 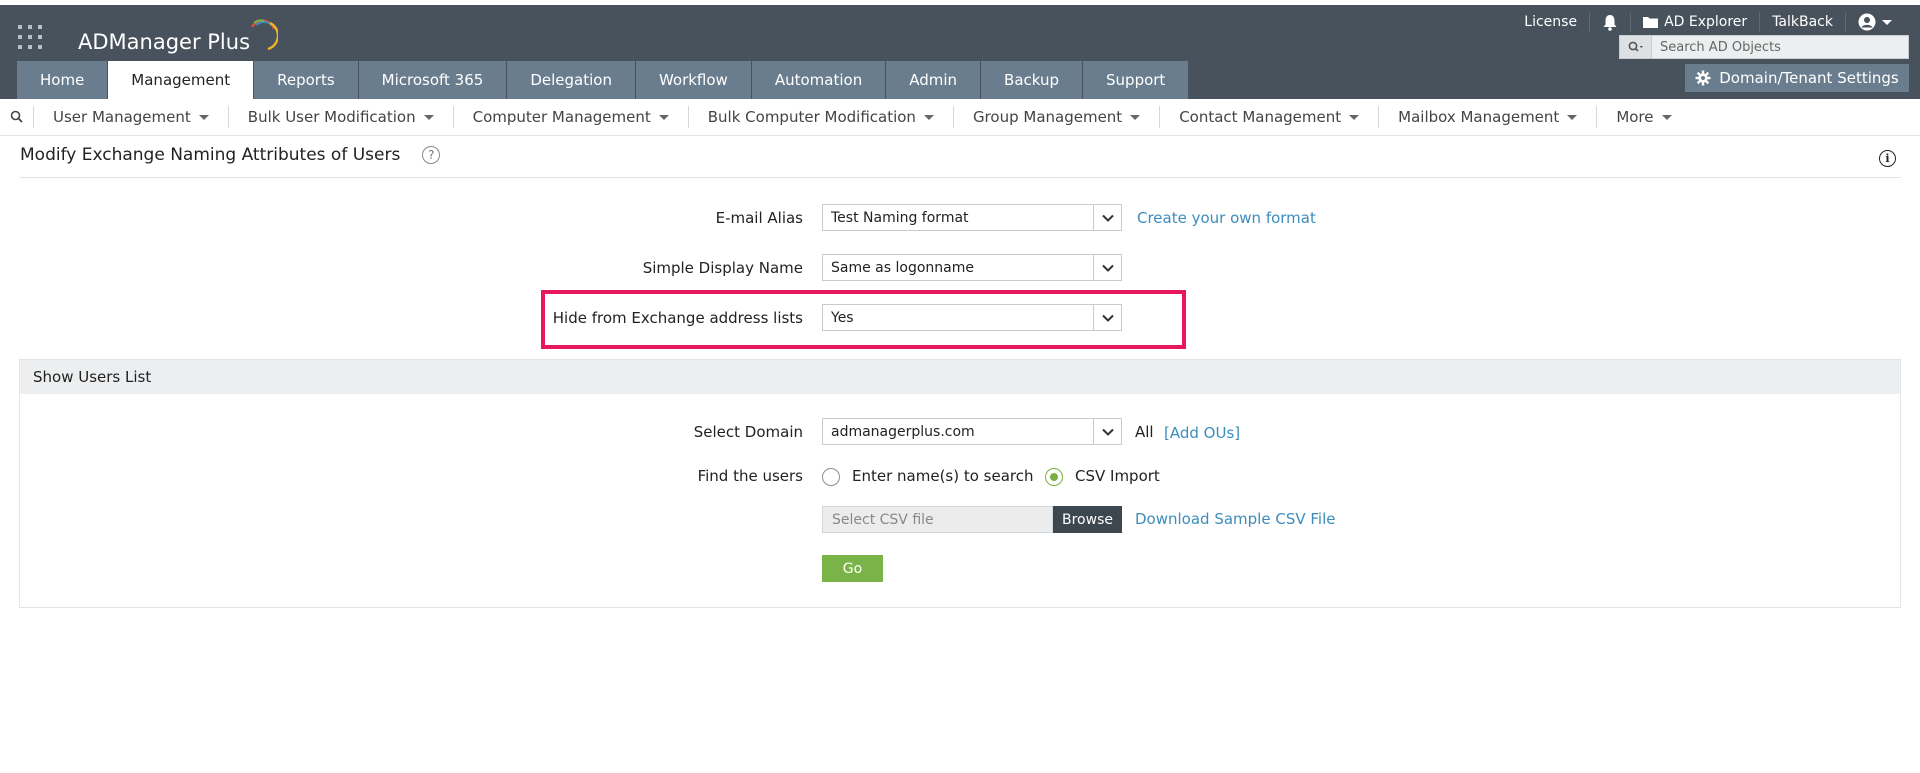 I want to click on domain-scope-text: All, so click(x=1144, y=432).